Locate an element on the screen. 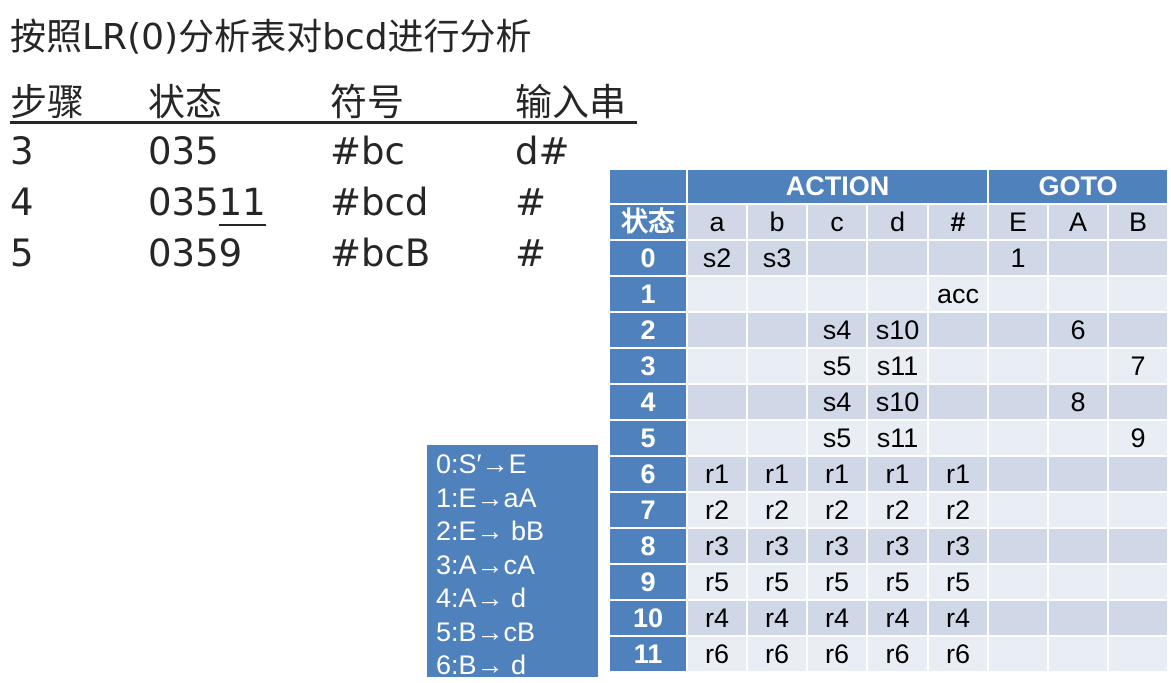 Image resolution: width=1171 pixels, height=683 pixels. table-cell: r2 is located at coordinates (897, 510).